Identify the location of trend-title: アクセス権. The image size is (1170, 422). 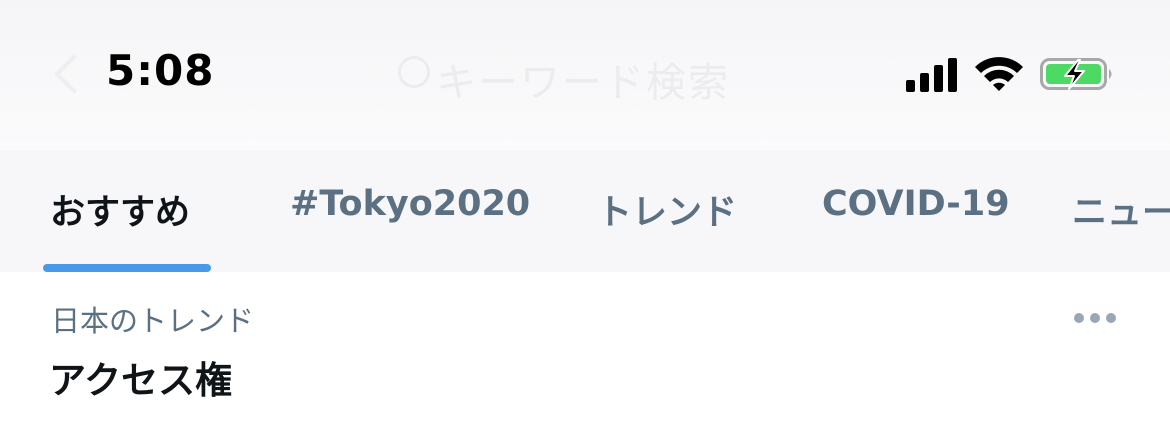
(141, 380).